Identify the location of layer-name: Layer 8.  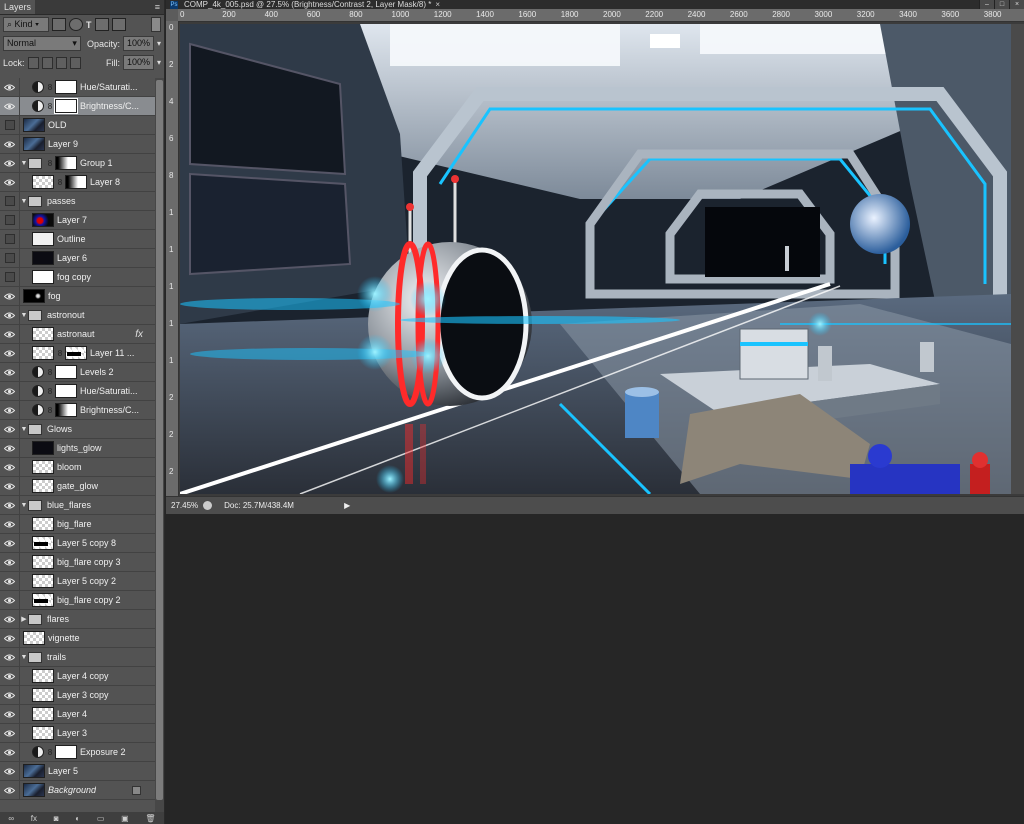
(105, 182).